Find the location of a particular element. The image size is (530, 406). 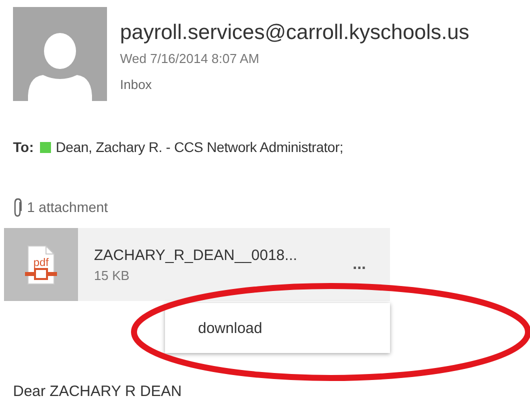

paperclip-icon is located at coordinates (18, 207).